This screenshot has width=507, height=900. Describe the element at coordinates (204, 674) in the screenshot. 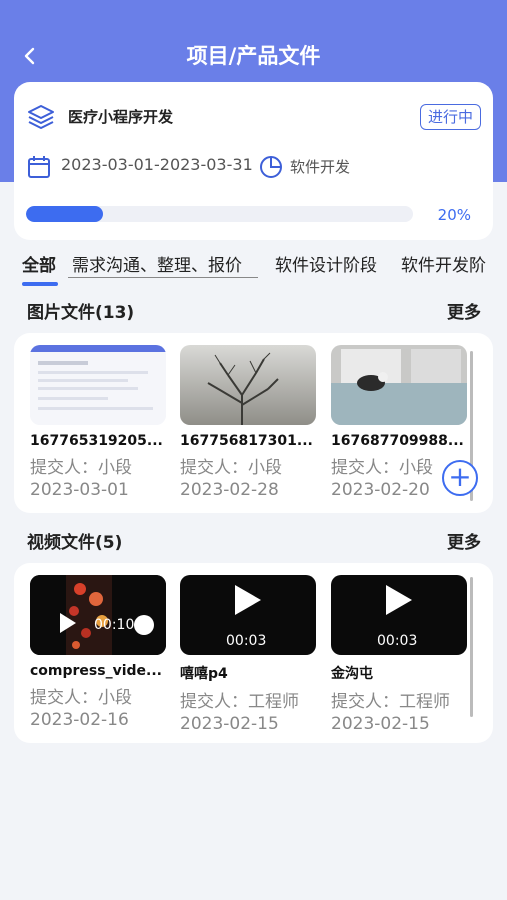

I see `video-file-name: 嘻嘻p4` at that location.